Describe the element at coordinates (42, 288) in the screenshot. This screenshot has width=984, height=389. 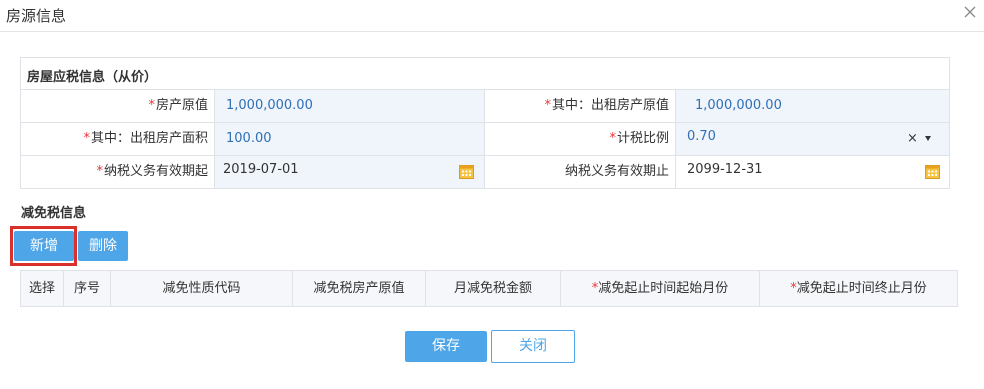
I see `column-header-select: 选择` at that location.